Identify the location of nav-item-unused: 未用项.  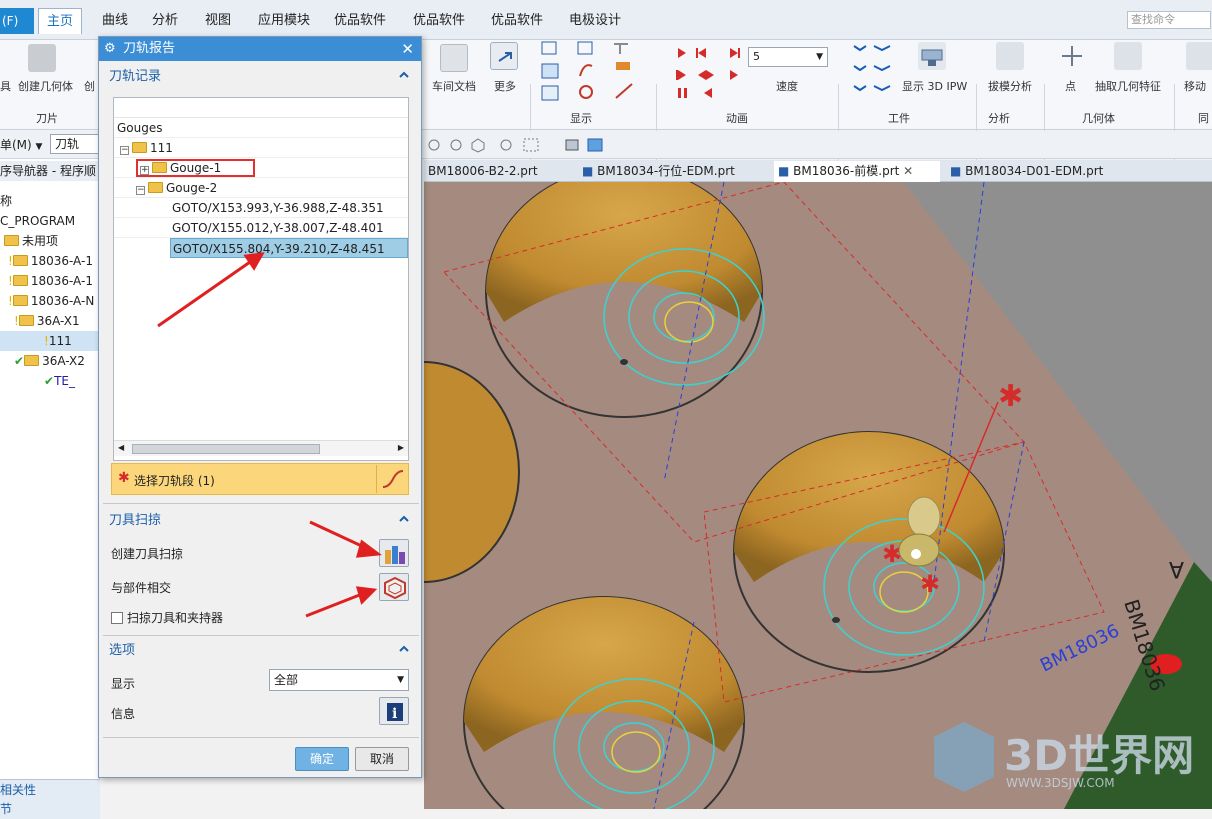
(50, 241).